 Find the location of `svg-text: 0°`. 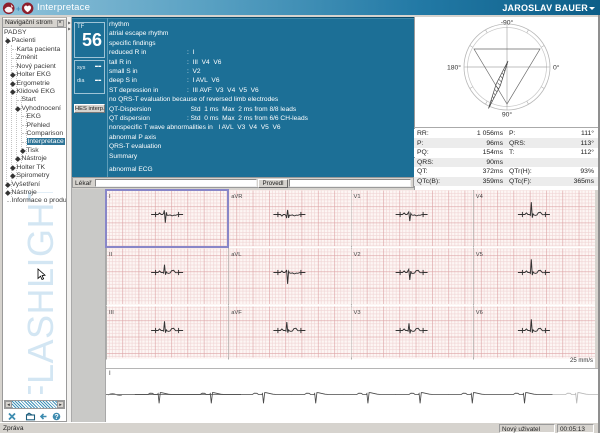

svg-text: 0° is located at coordinates (556, 68).